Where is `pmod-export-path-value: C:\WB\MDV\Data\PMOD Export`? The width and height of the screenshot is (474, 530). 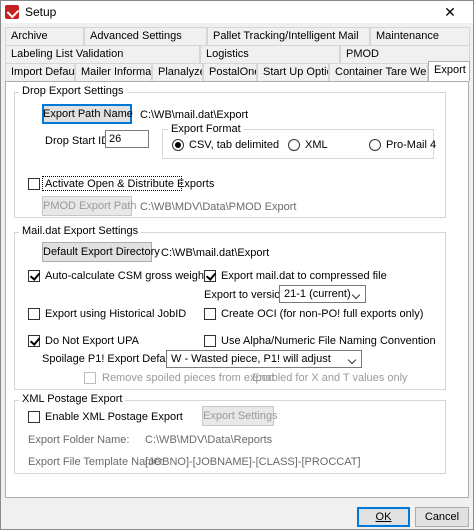 pmod-export-path-value: C:\WB\MDV\Data\PMOD Export is located at coordinates (218, 207).